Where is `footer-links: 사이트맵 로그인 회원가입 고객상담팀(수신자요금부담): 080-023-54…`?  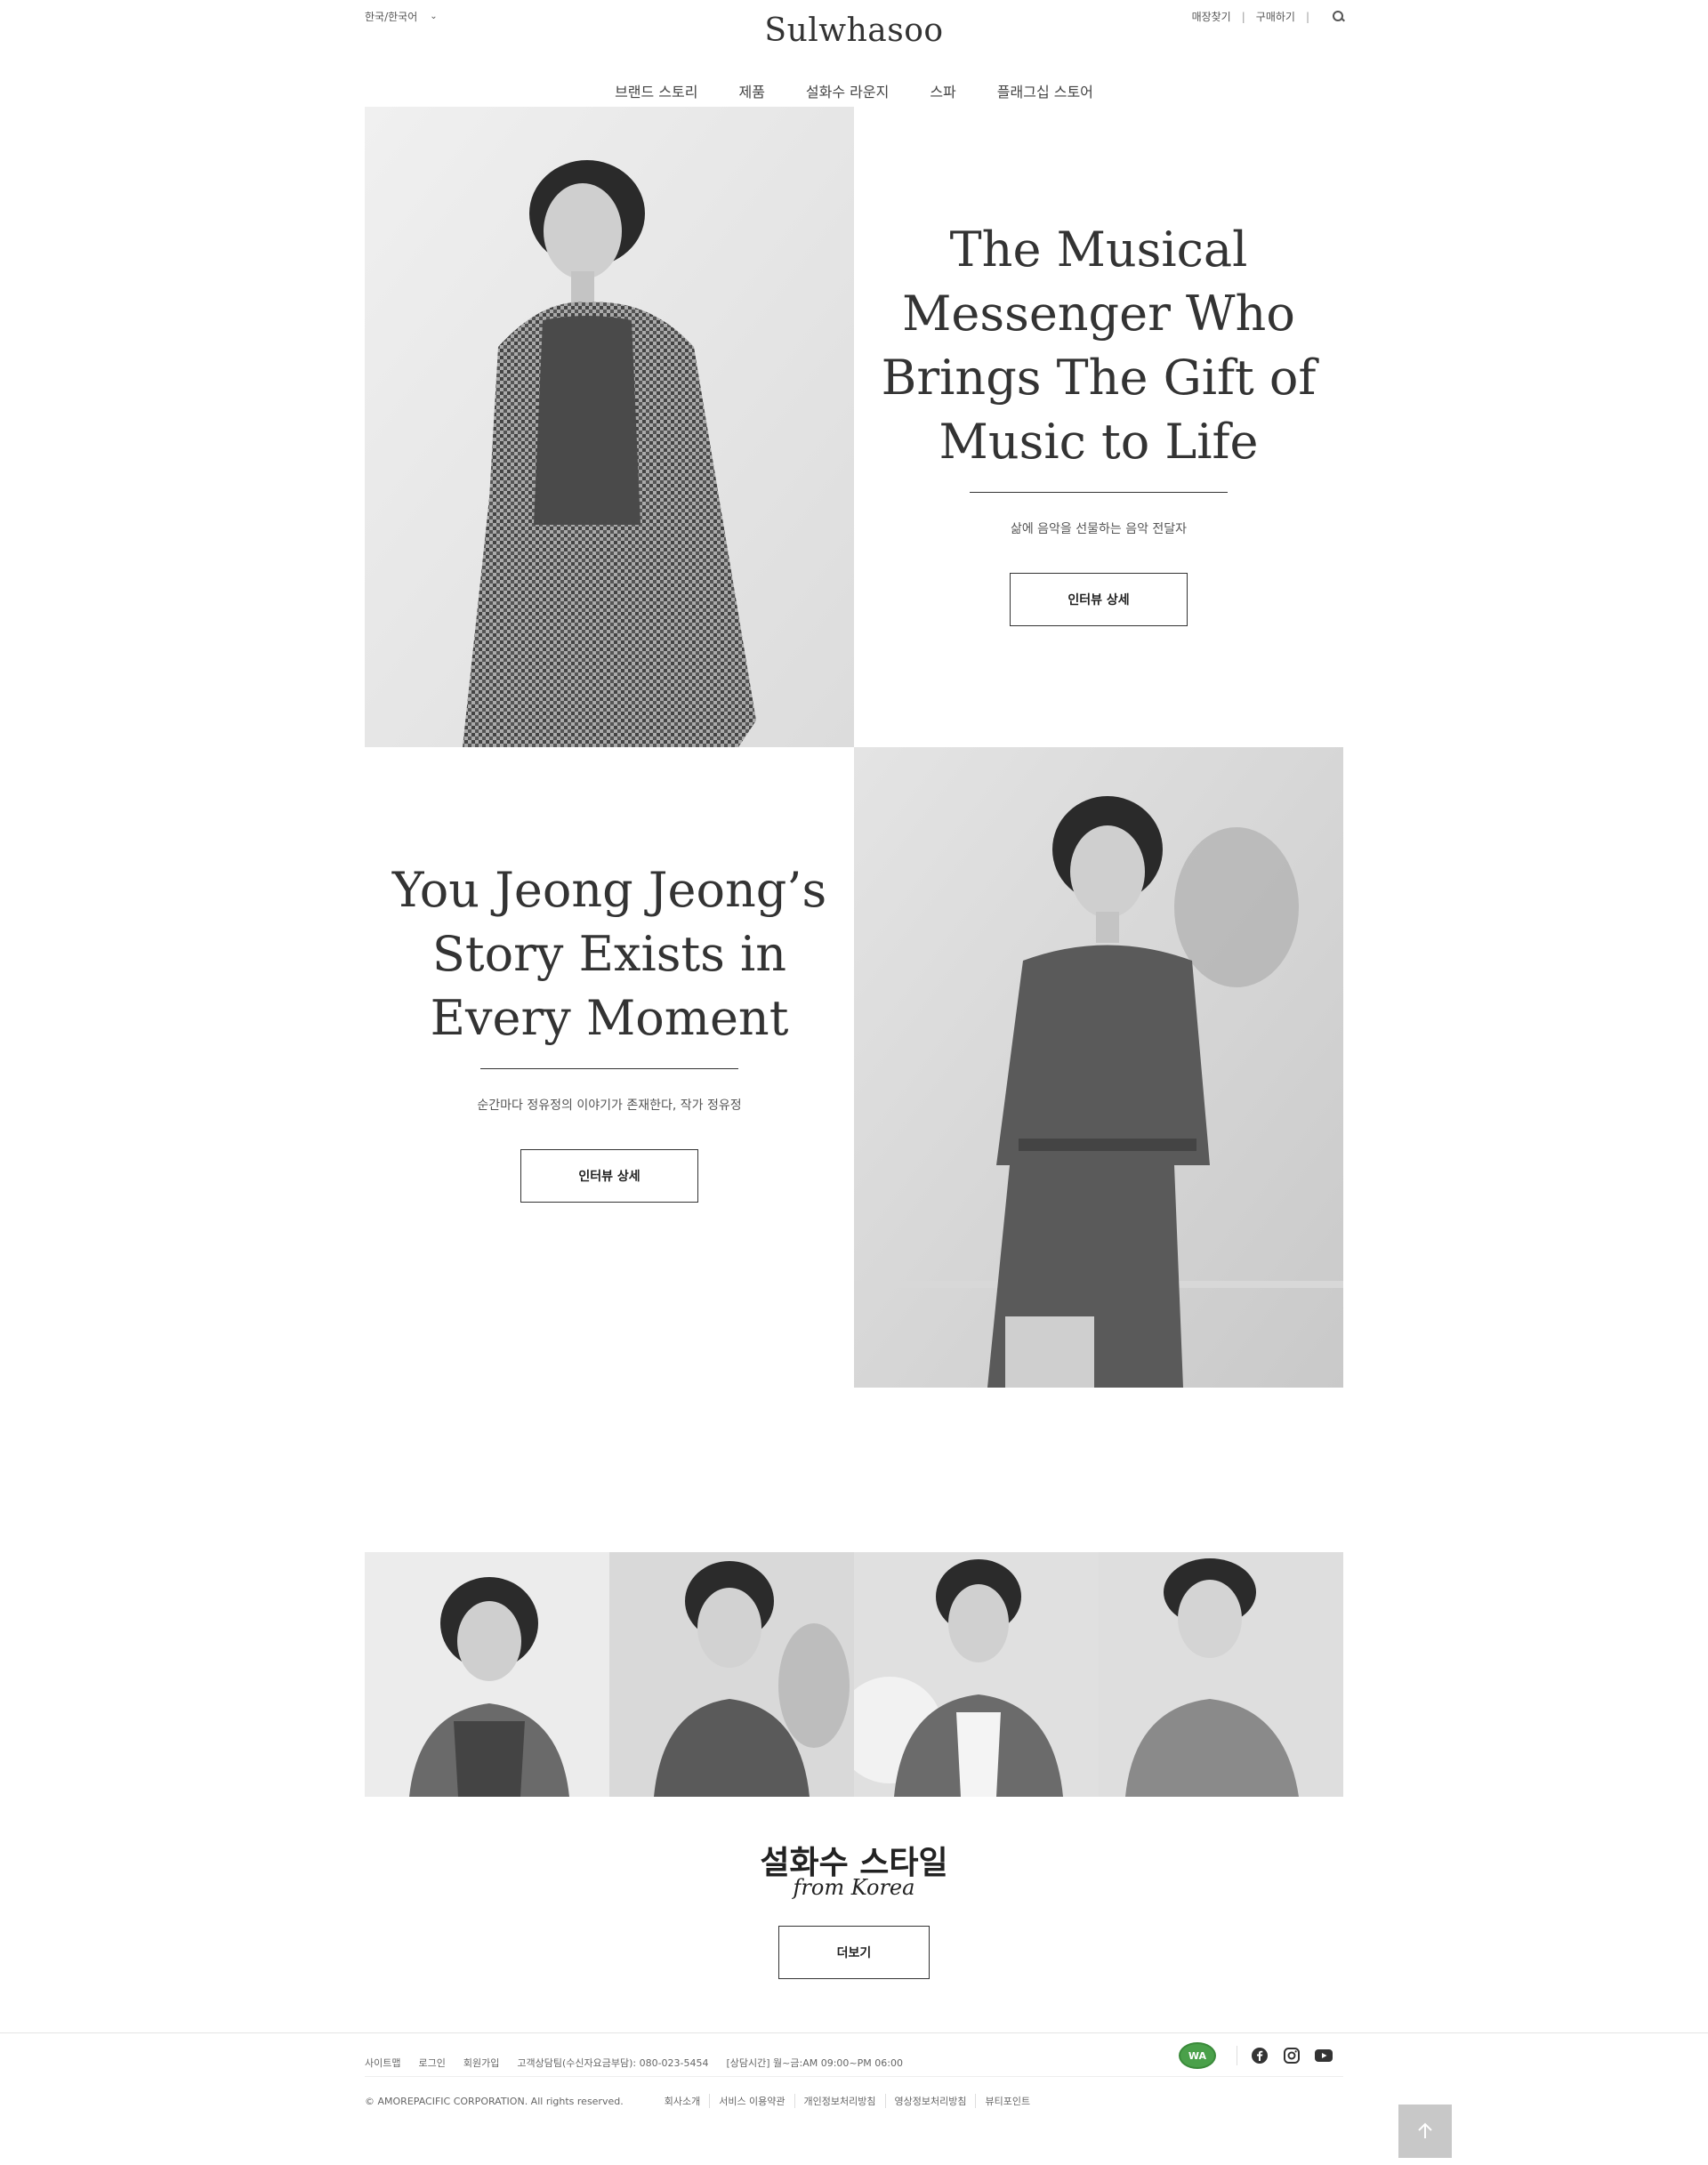 footer-links: 사이트맵 로그인 회원가입 고객상담팀(수신자요금부담): 080-023-54… is located at coordinates (634, 2063).